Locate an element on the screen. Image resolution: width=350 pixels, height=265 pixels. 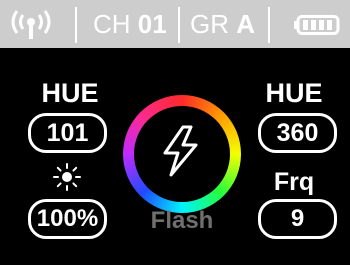
frequency-label: Frq is located at coordinates (294, 182).